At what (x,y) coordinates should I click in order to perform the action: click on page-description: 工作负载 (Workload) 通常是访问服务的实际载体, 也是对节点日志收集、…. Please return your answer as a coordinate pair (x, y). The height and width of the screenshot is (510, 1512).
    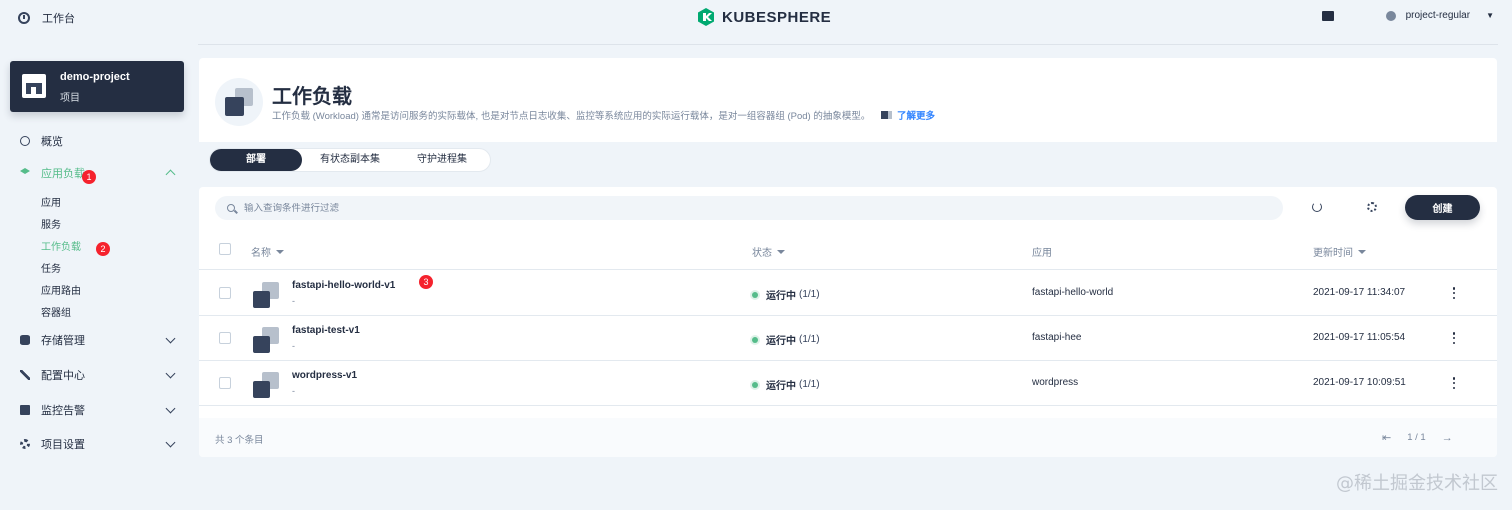
    Looking at the image, I should click on (571, 116).